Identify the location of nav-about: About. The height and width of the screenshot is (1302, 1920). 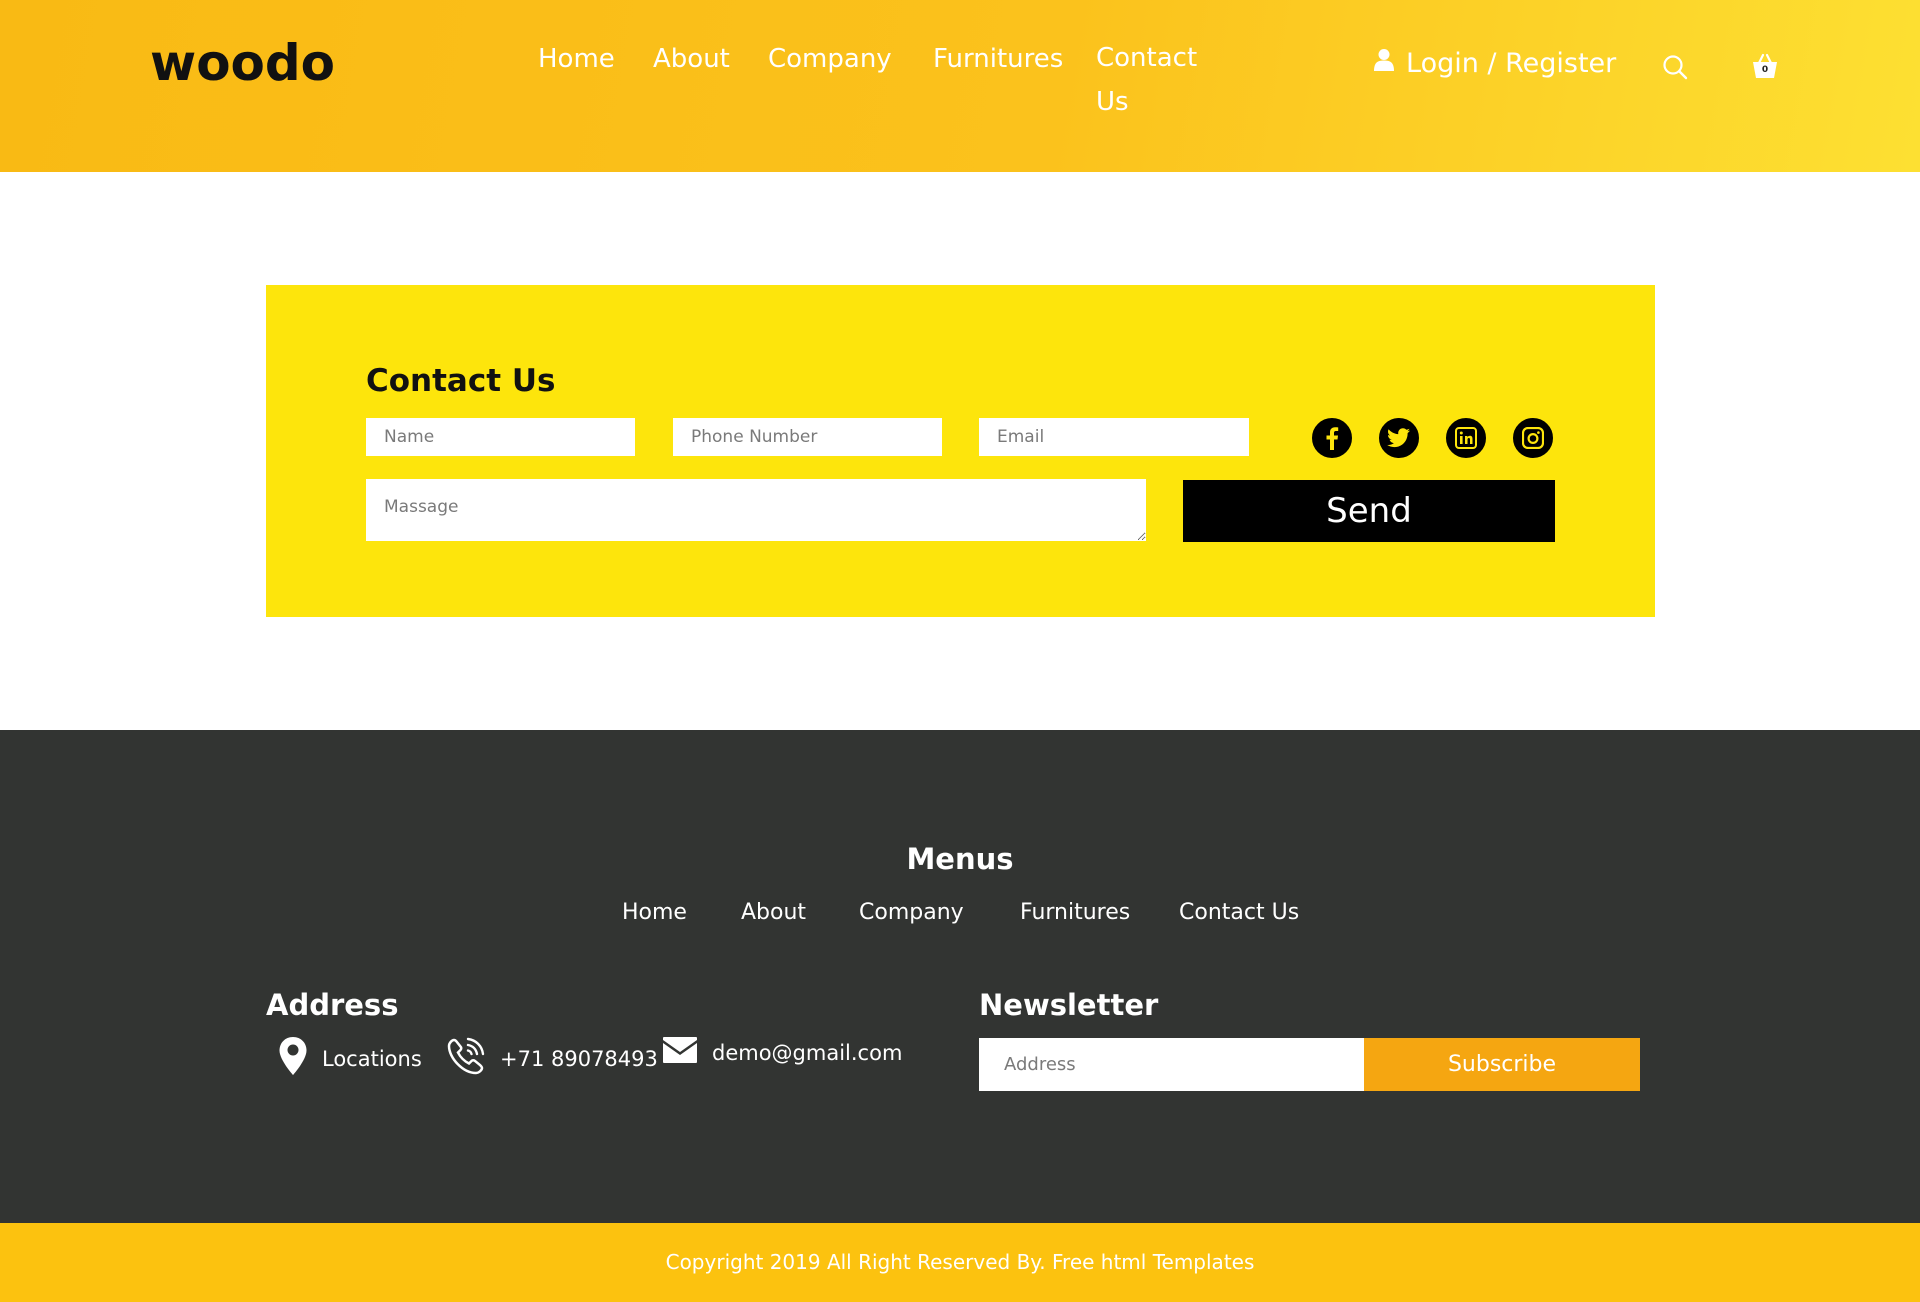
(691, 59).